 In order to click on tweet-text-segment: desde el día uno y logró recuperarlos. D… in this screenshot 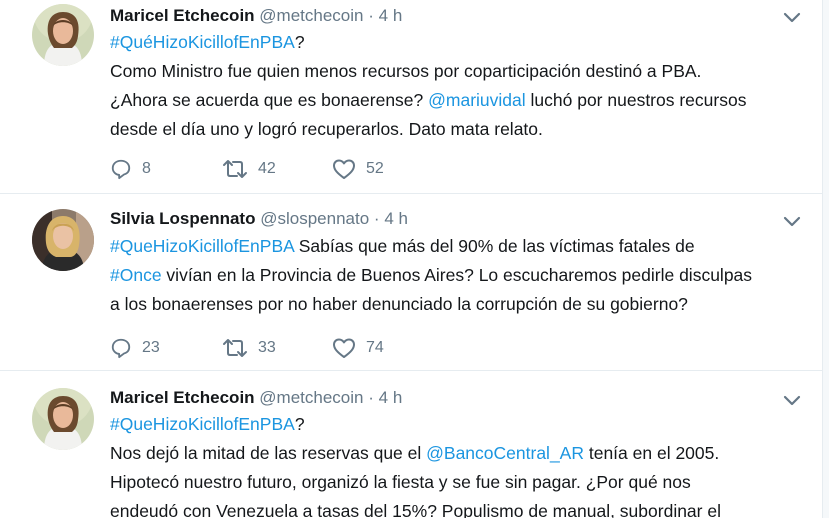, I will do `click(326, 129)`.